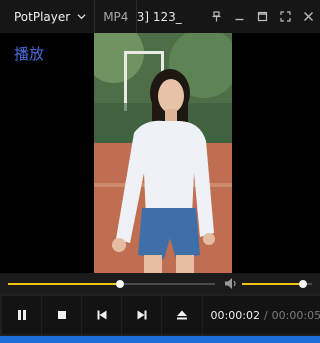 The height and width of the screenshot is (343, 320). What do you see at coordinates (29, 54) in the screenshot?
I see `playback-status-text: 播放` at bounding box center [29, 54].